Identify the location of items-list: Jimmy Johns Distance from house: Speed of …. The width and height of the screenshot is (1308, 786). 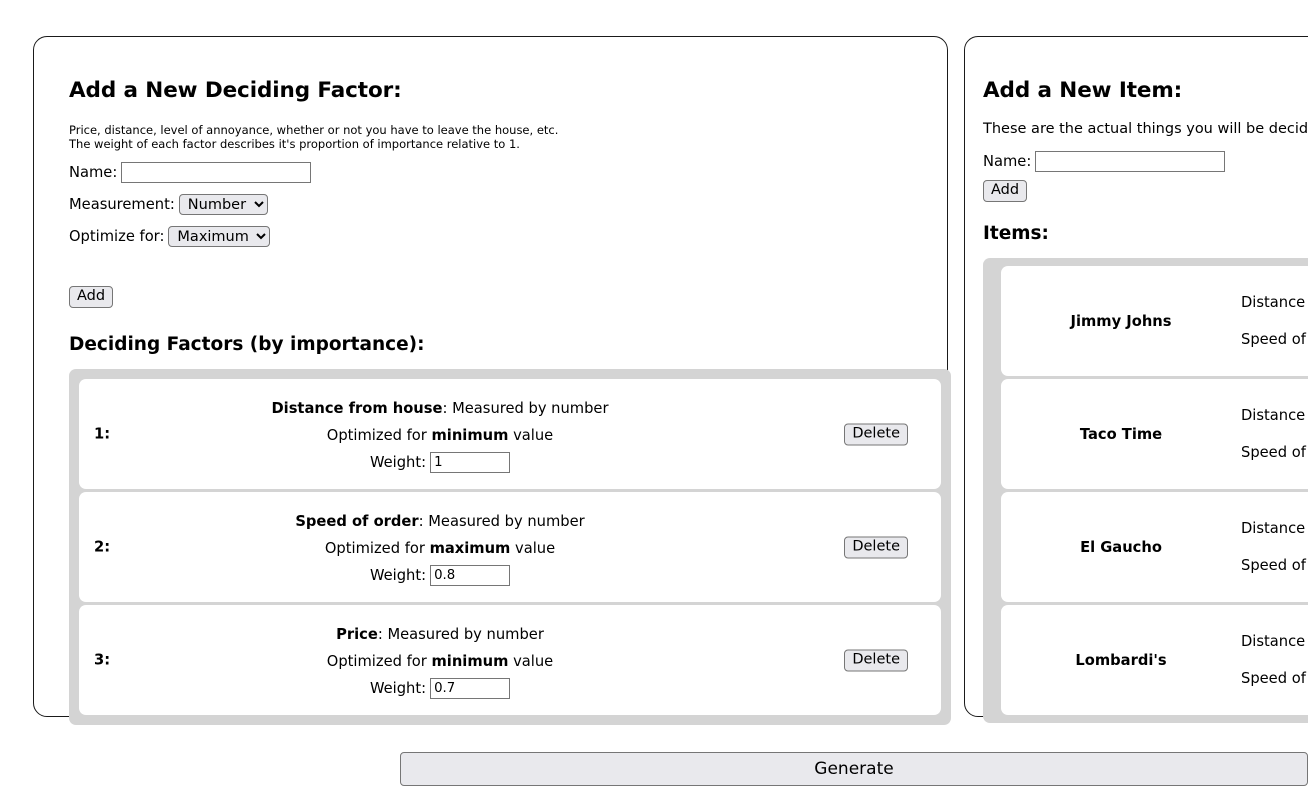
(1145, 490).